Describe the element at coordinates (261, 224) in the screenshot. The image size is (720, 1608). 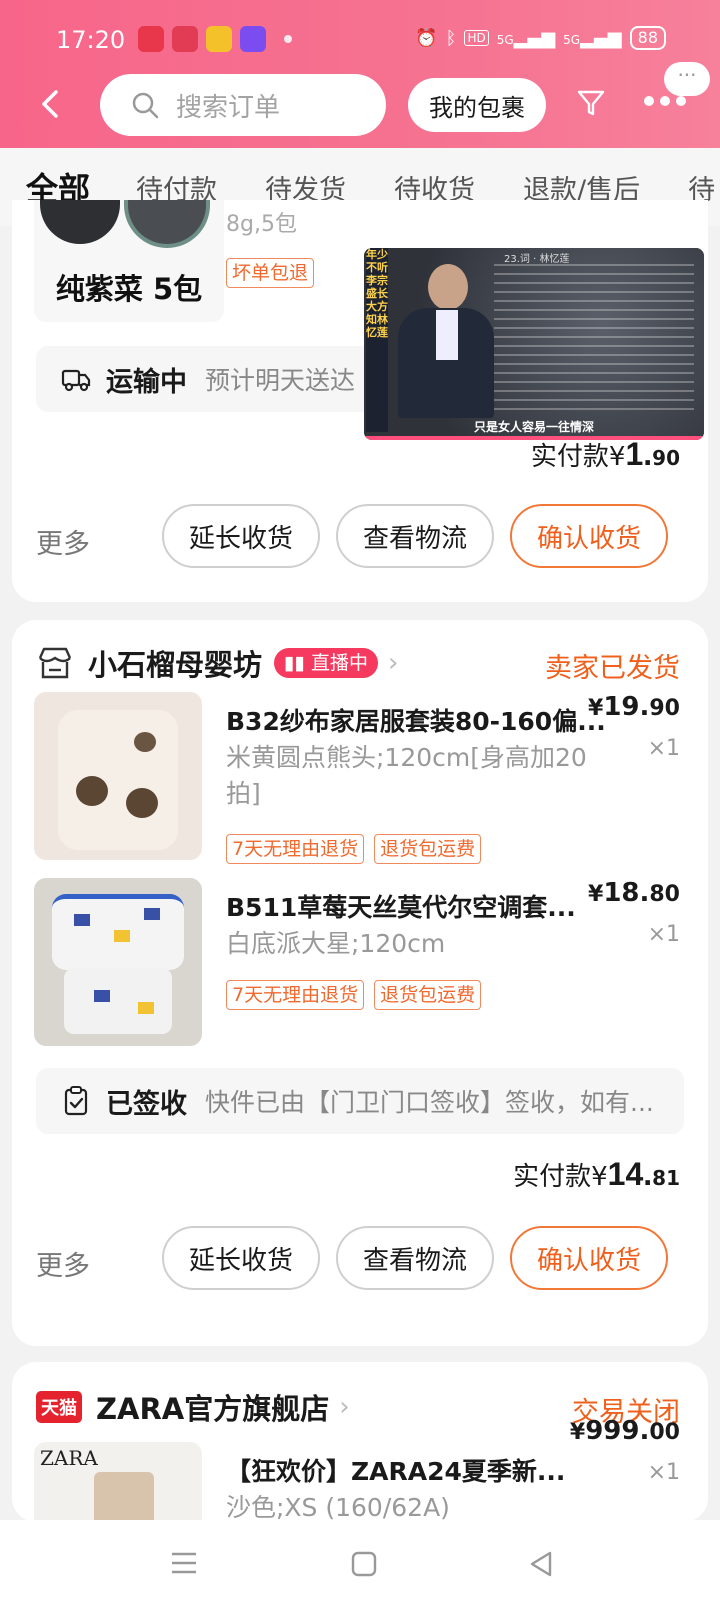
I see `item-spec: 8g,5包` at that location.